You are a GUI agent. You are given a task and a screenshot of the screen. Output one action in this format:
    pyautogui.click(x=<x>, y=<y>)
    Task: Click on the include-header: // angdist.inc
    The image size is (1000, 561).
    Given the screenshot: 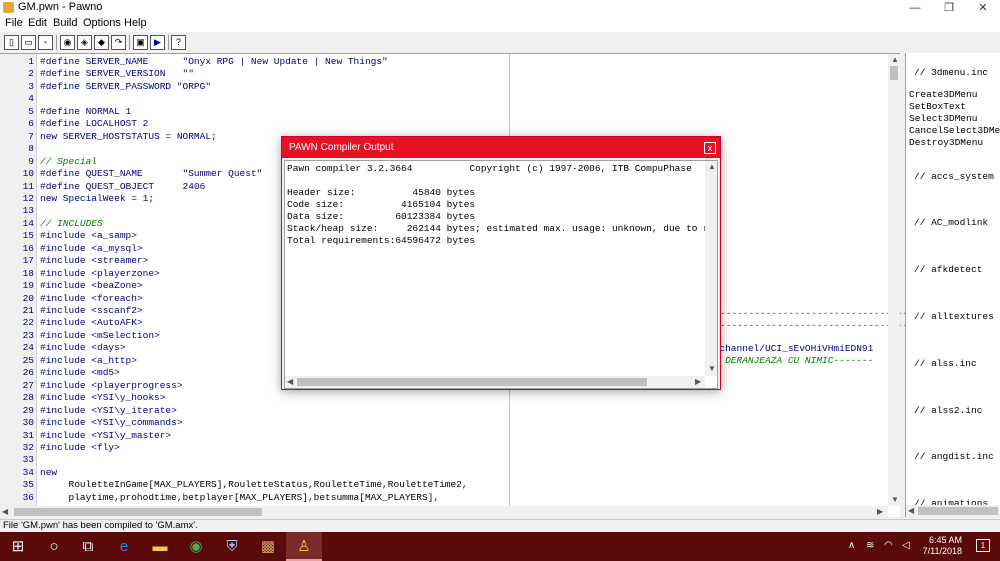 What is the action you would take?
    pyautogui.click(x=954, y=457)
    